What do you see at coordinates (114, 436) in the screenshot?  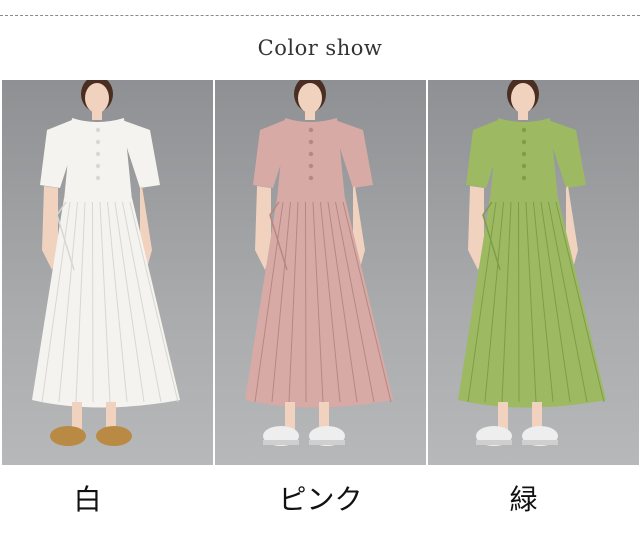 I see `right-shoe` at bounding box center [114, 436].